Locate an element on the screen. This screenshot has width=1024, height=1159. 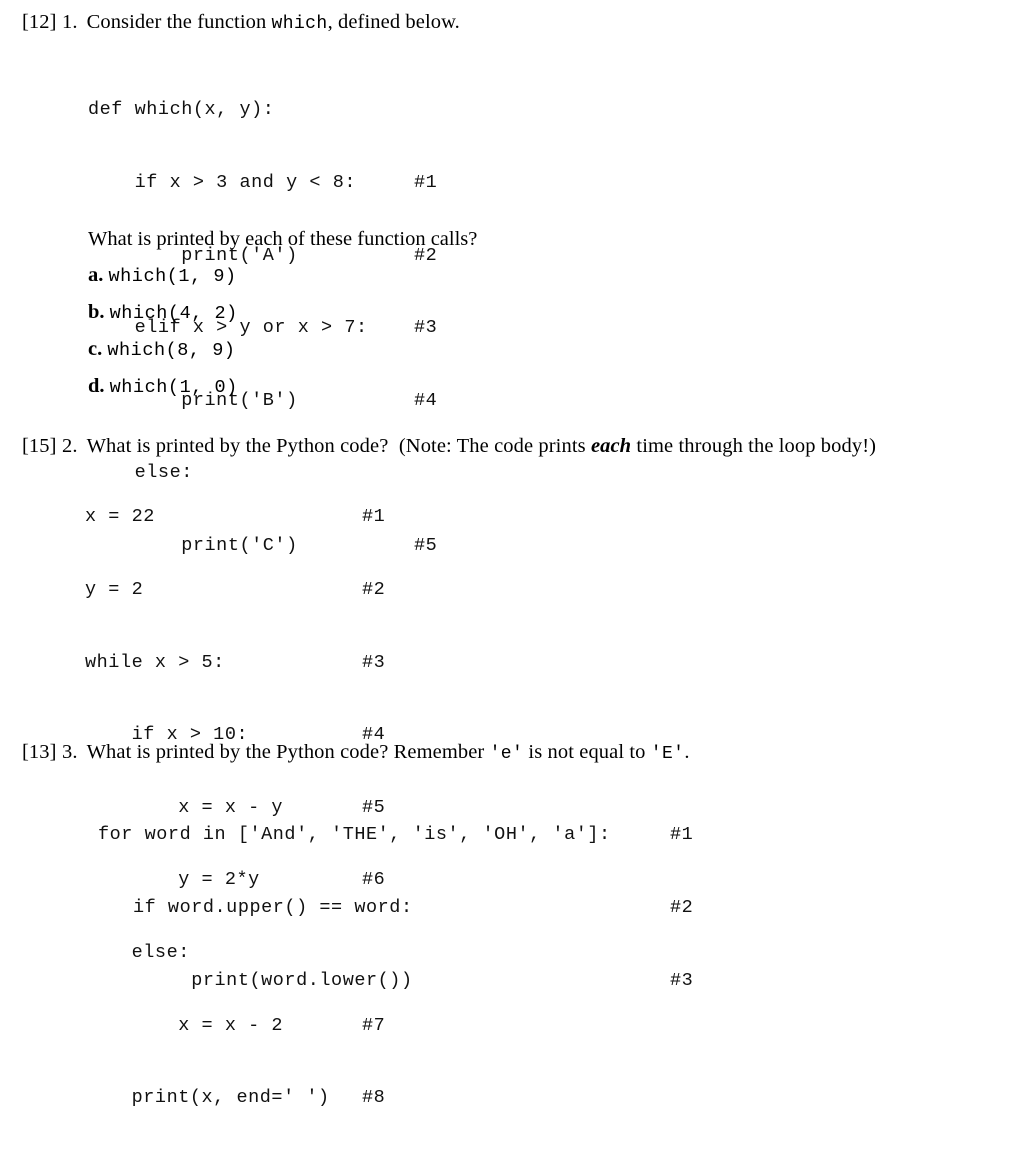
question-1-header-text: Consider the function is located at coordinates (176, 22).